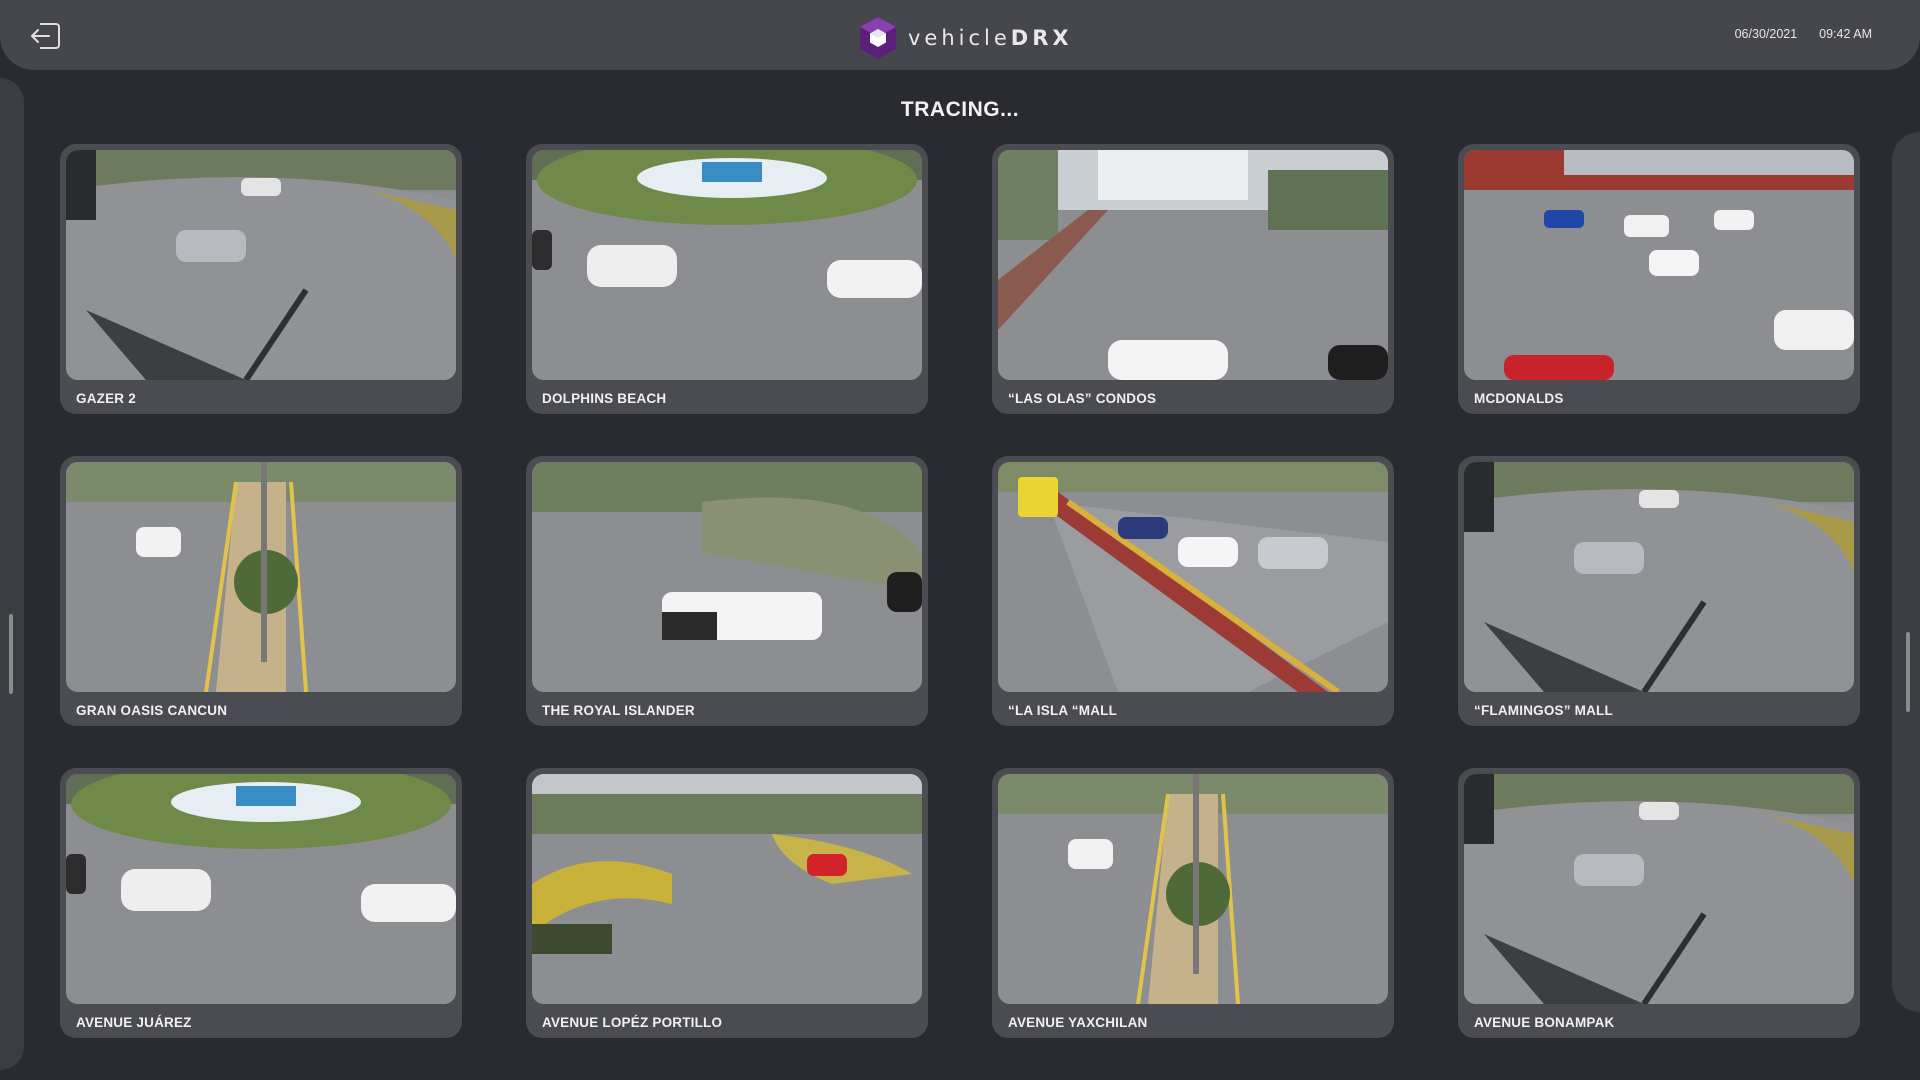 The width and height of the screenshot is (1920, 1080). Describe the element at coordinates (1544, 1022) in the screenshot. I see `camera-label: AVENUE BONAMPAK` at that location.